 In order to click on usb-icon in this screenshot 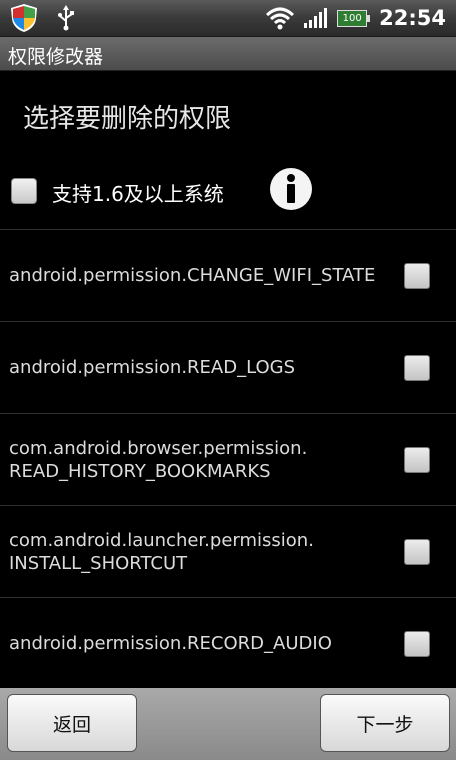, I will do `click(66, 18)`.